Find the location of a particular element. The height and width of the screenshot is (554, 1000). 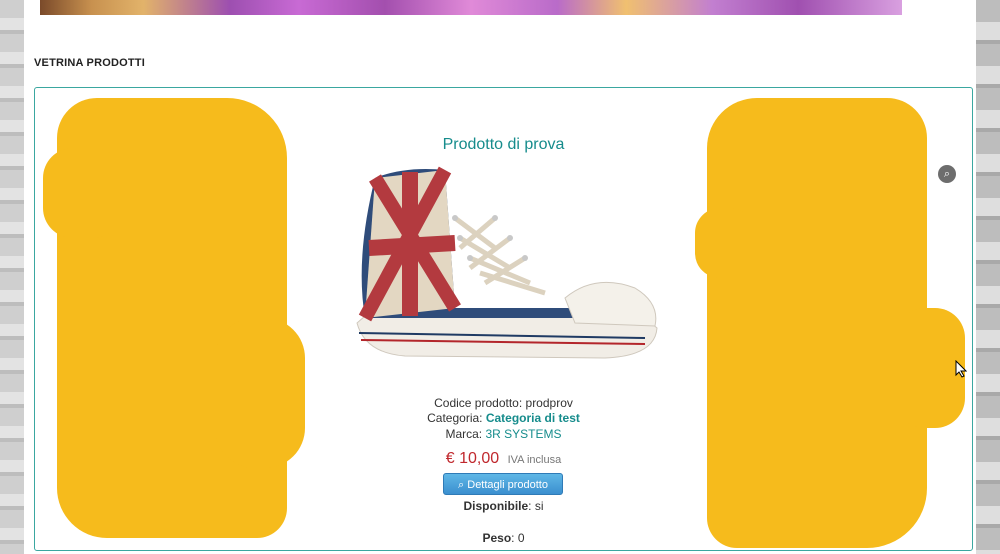

product-category-label: Categoria: is located at coordinates (455, 418).